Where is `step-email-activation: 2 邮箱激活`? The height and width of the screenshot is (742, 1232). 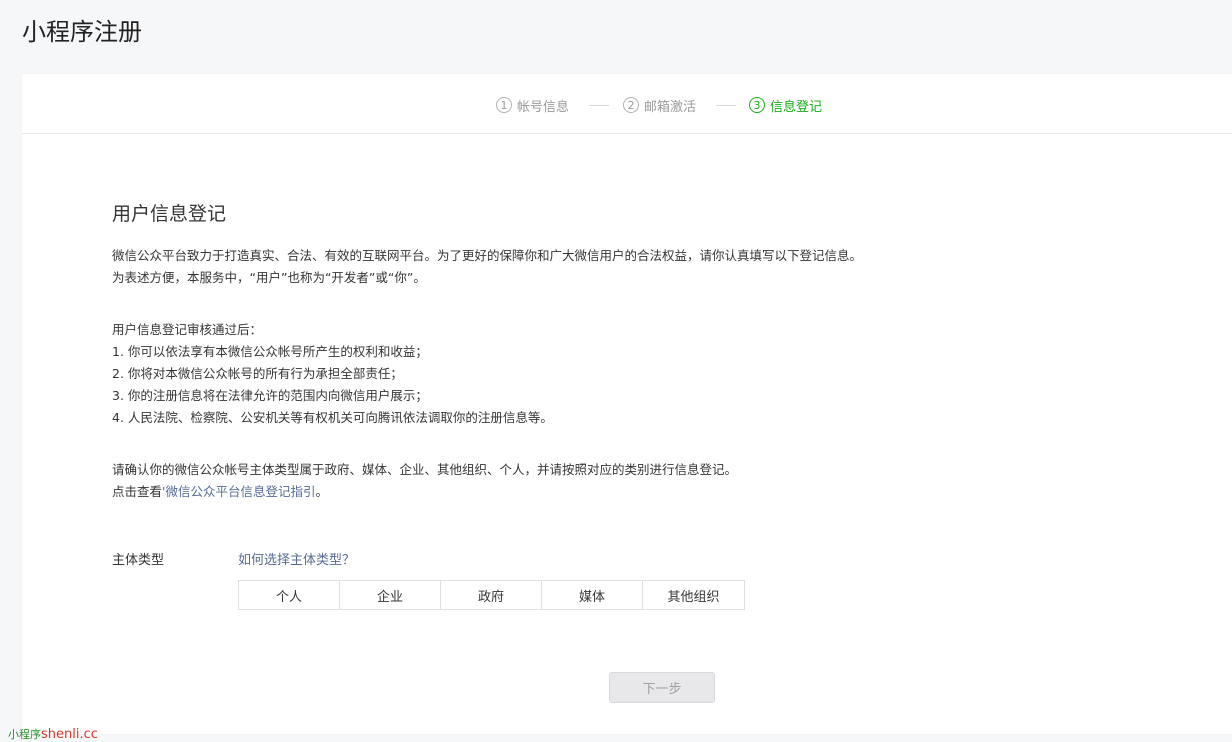 step-email-activation: 2 邮箱激活 is located at coordinates (659, 105).